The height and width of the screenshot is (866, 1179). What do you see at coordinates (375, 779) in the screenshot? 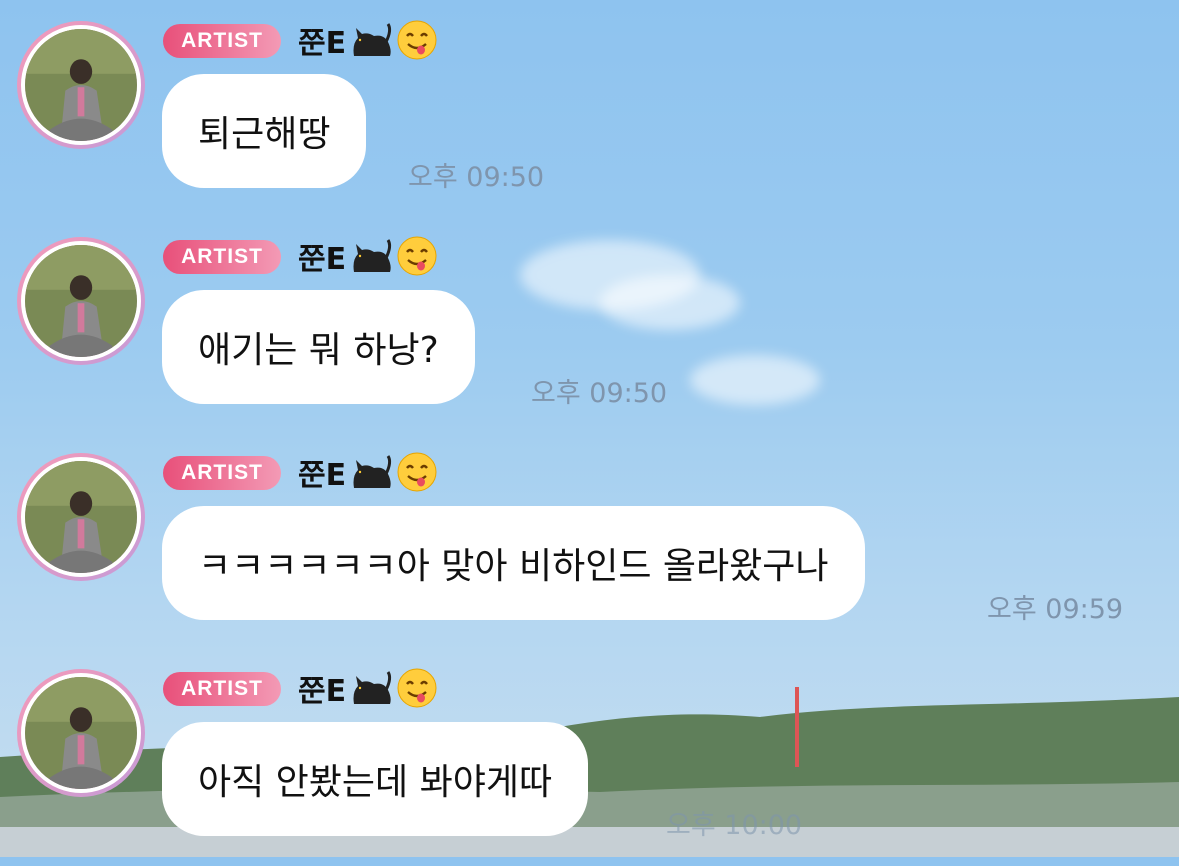
I see `message-bubble: 아직 안봤는데 봐야게따` at bounding box center [375, 779].